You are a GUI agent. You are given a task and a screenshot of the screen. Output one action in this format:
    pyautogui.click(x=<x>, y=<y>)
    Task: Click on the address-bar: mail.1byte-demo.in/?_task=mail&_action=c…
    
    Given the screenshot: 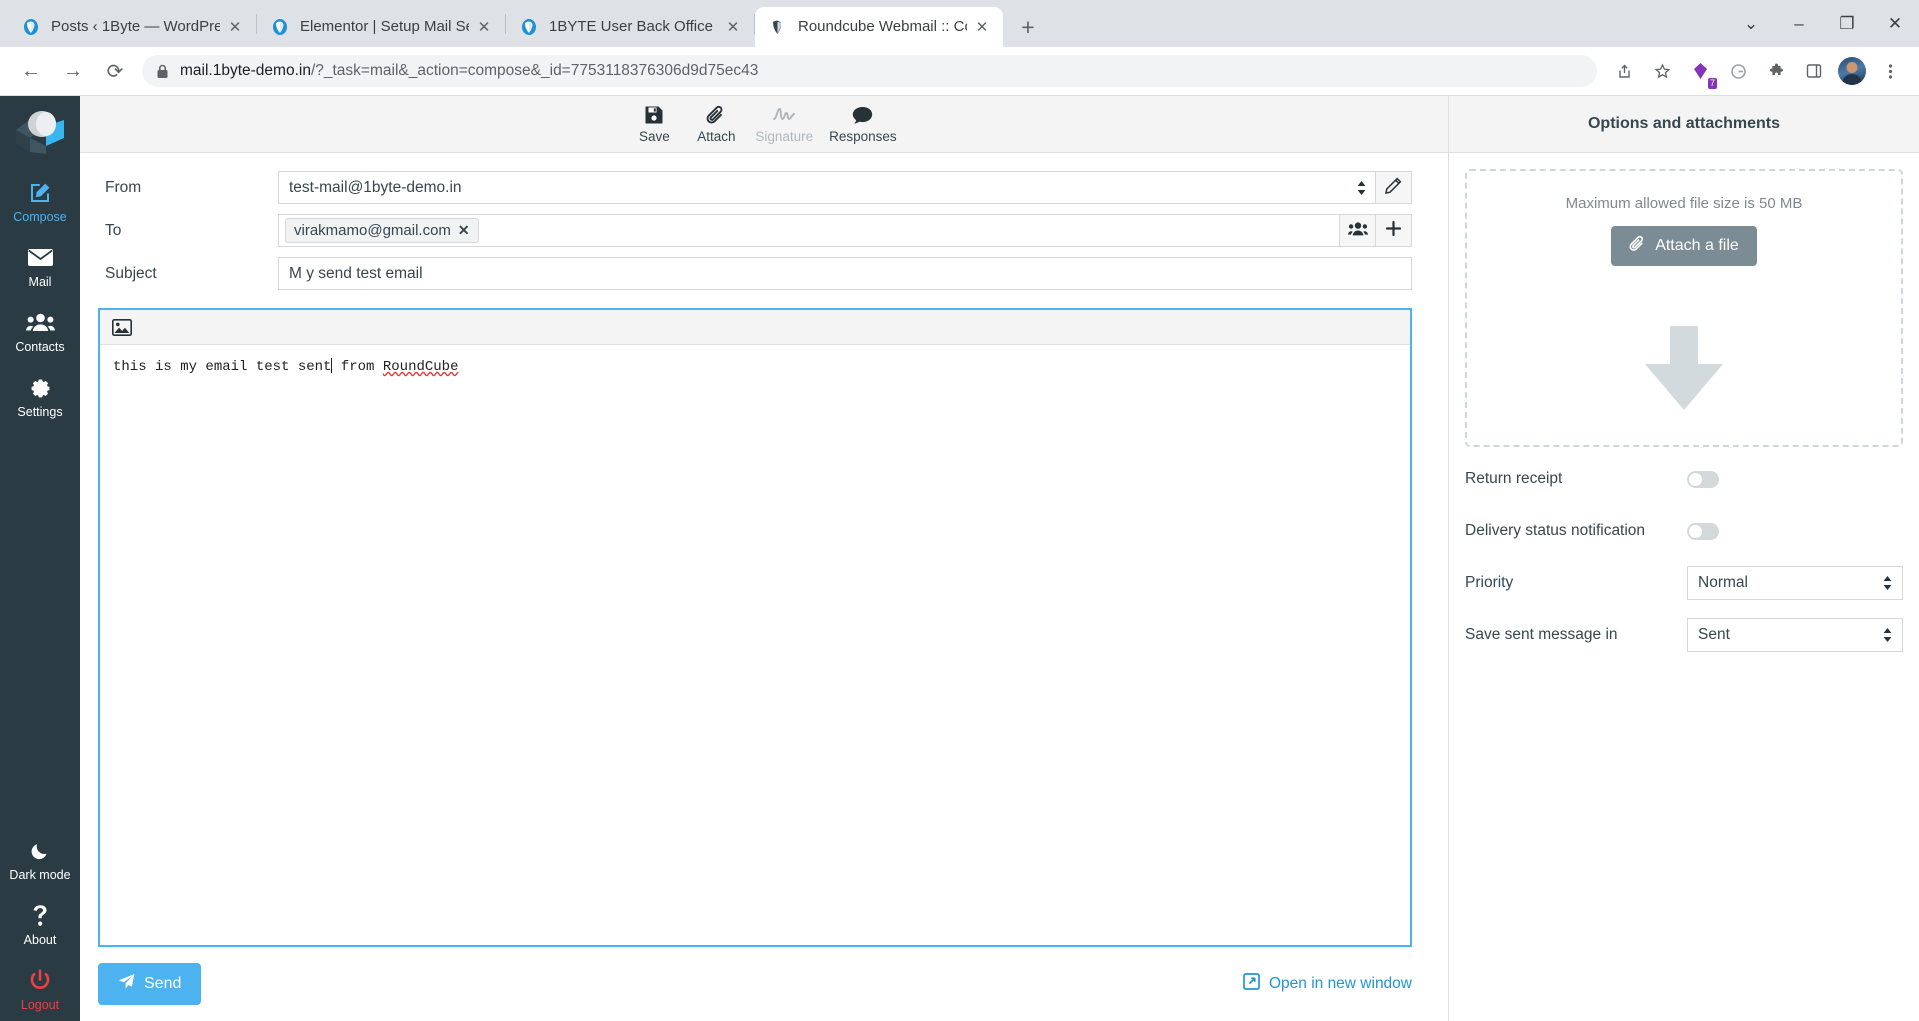 What is the action you would take?
    pyautogui.click(x=869, y=71)
    